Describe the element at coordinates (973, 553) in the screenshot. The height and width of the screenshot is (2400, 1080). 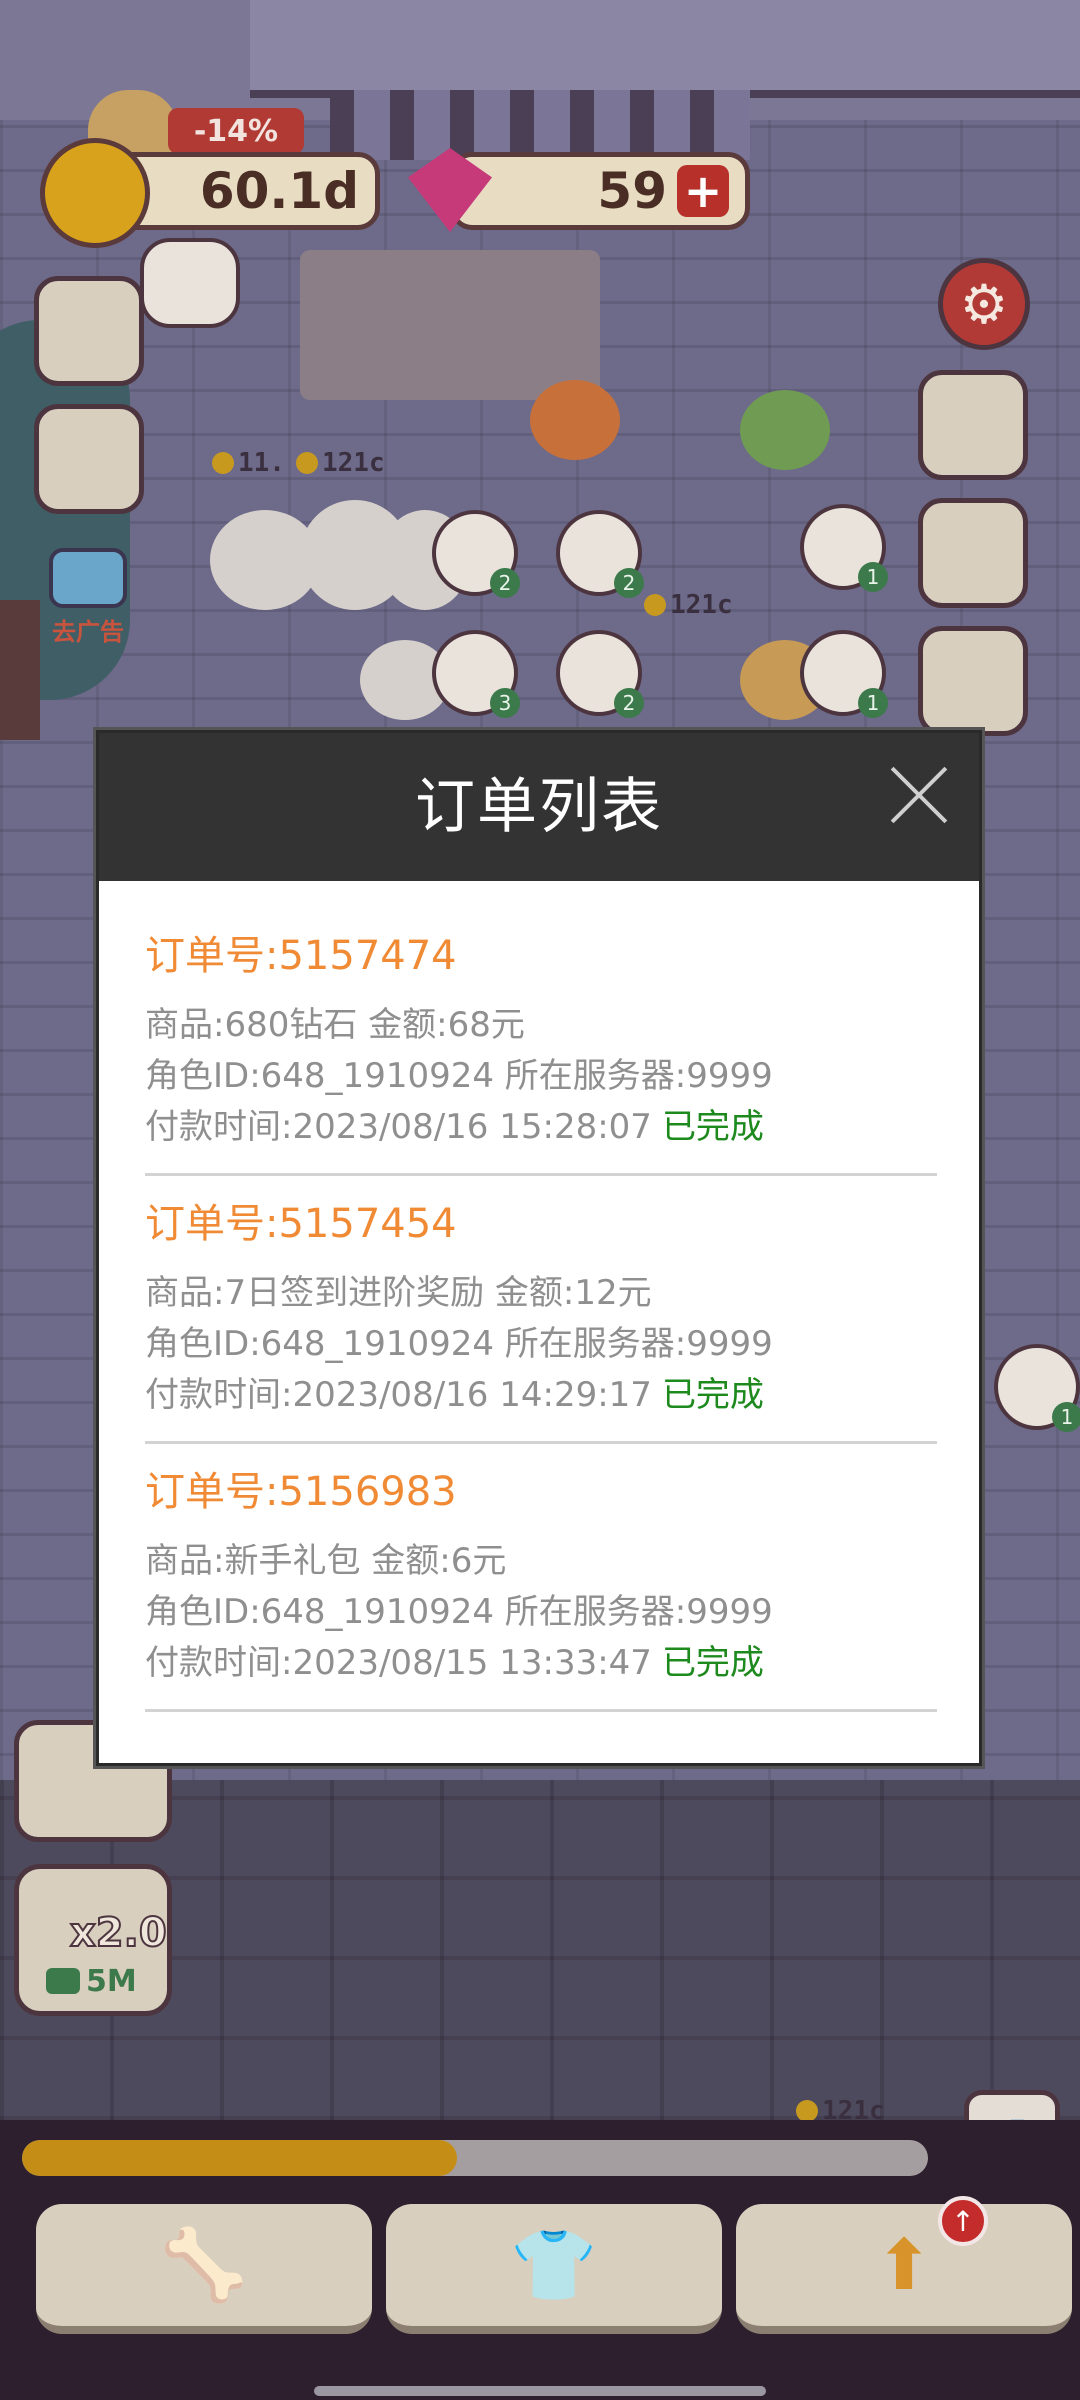
I see `album-button` at that location.